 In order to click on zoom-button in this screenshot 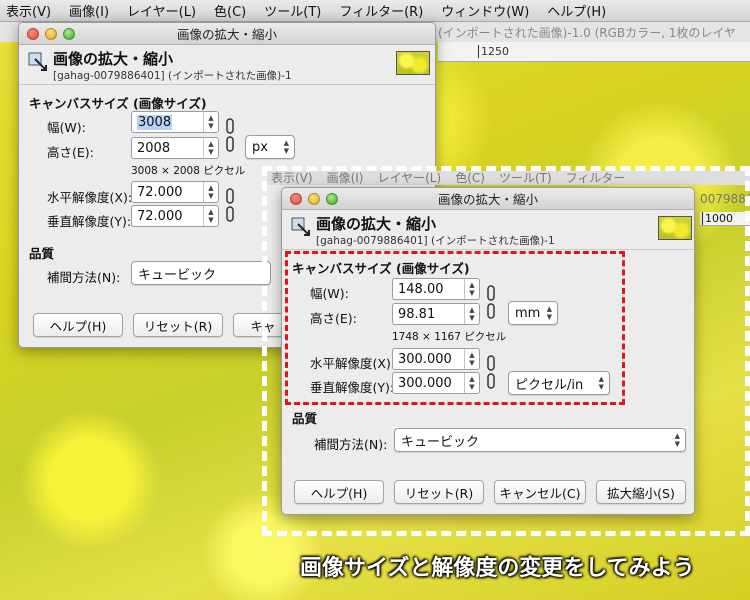, I will do `click(69, 34)`.